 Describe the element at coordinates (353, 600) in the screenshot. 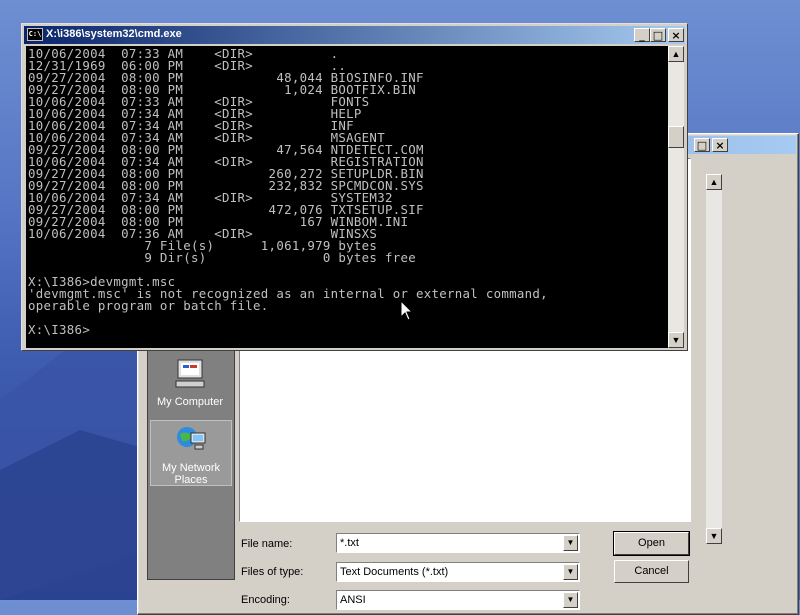

I see `encoding-value: ANSI` at that location.